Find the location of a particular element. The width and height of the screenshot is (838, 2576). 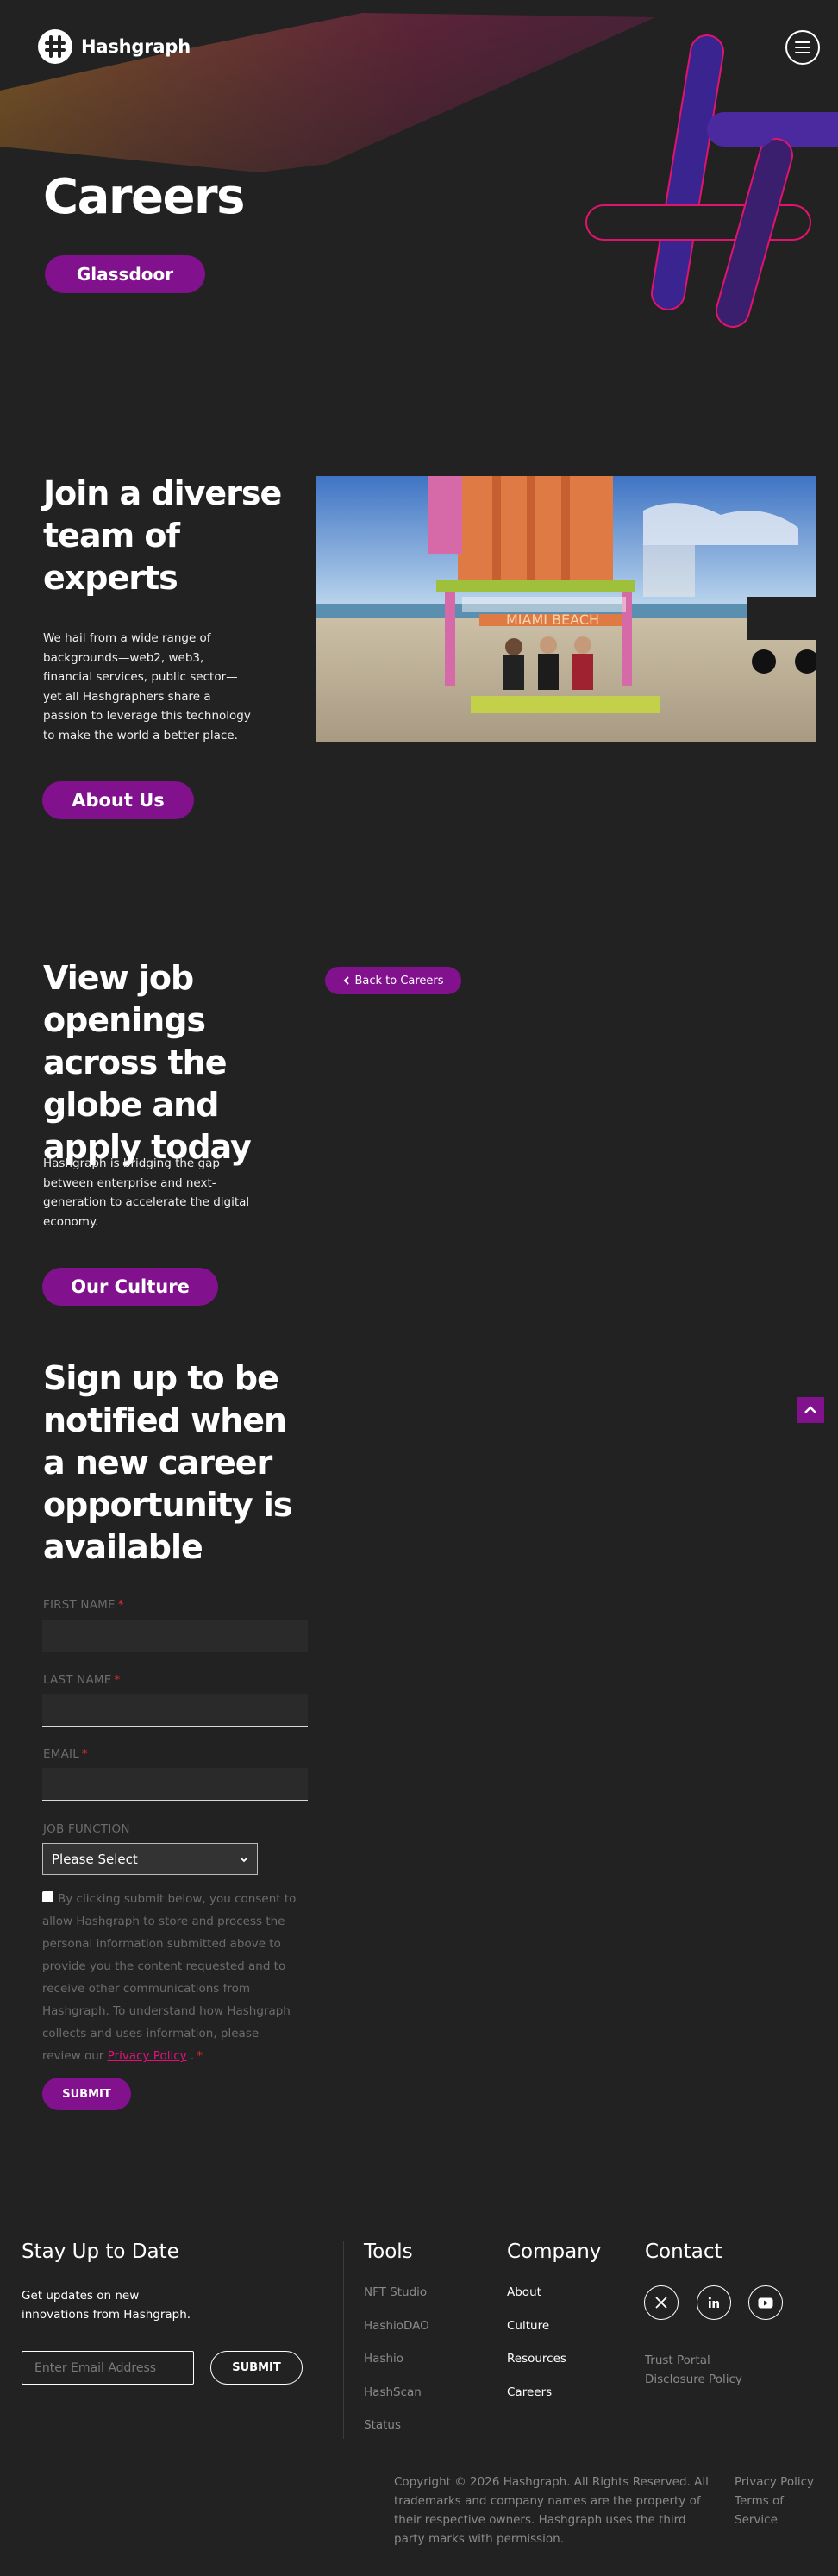

hashgraph-logo-icon is located at coordinates (55, 46).